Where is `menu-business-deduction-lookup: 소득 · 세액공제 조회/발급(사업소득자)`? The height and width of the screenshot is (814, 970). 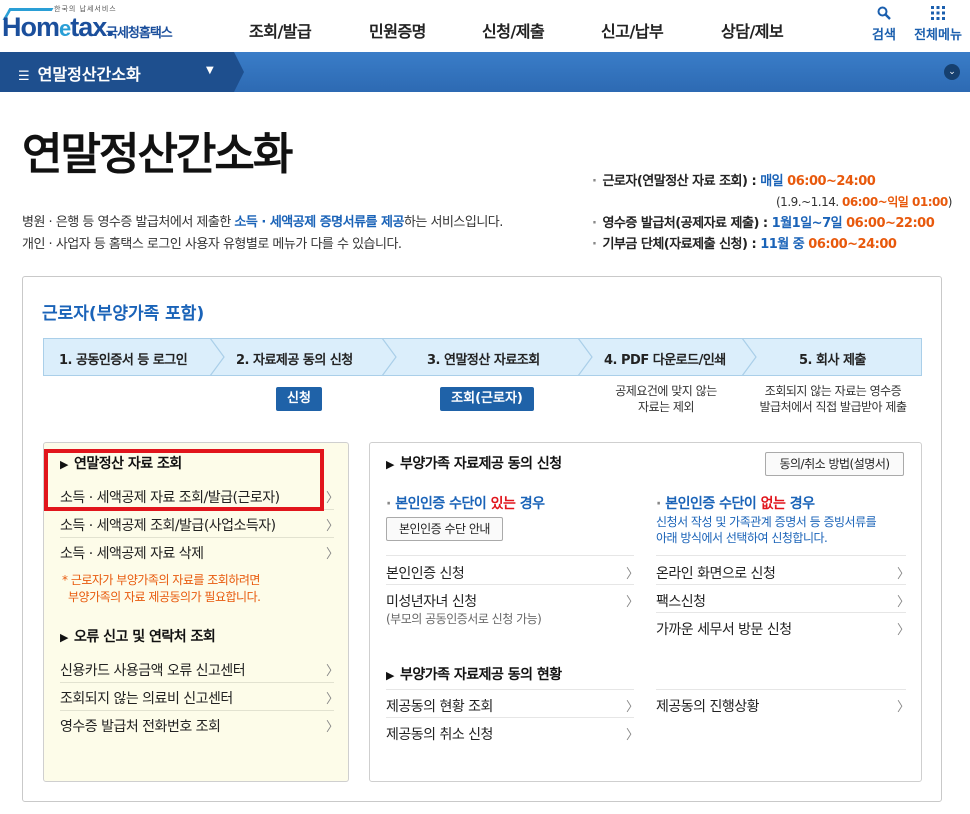
menu-business-deduction-lookup: 소득 · 세액공제 조회/발급(사업소득자) is located at coordinates (168, 525).